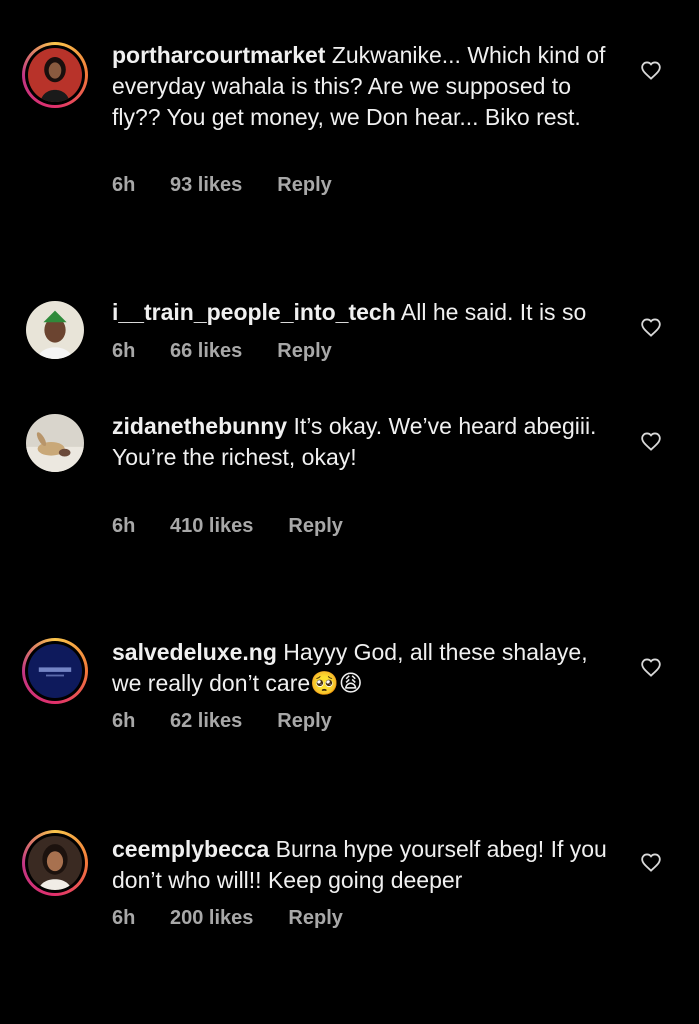  I want to click on comment-meta: 6h 410 likes Reply, so click(227, 526).